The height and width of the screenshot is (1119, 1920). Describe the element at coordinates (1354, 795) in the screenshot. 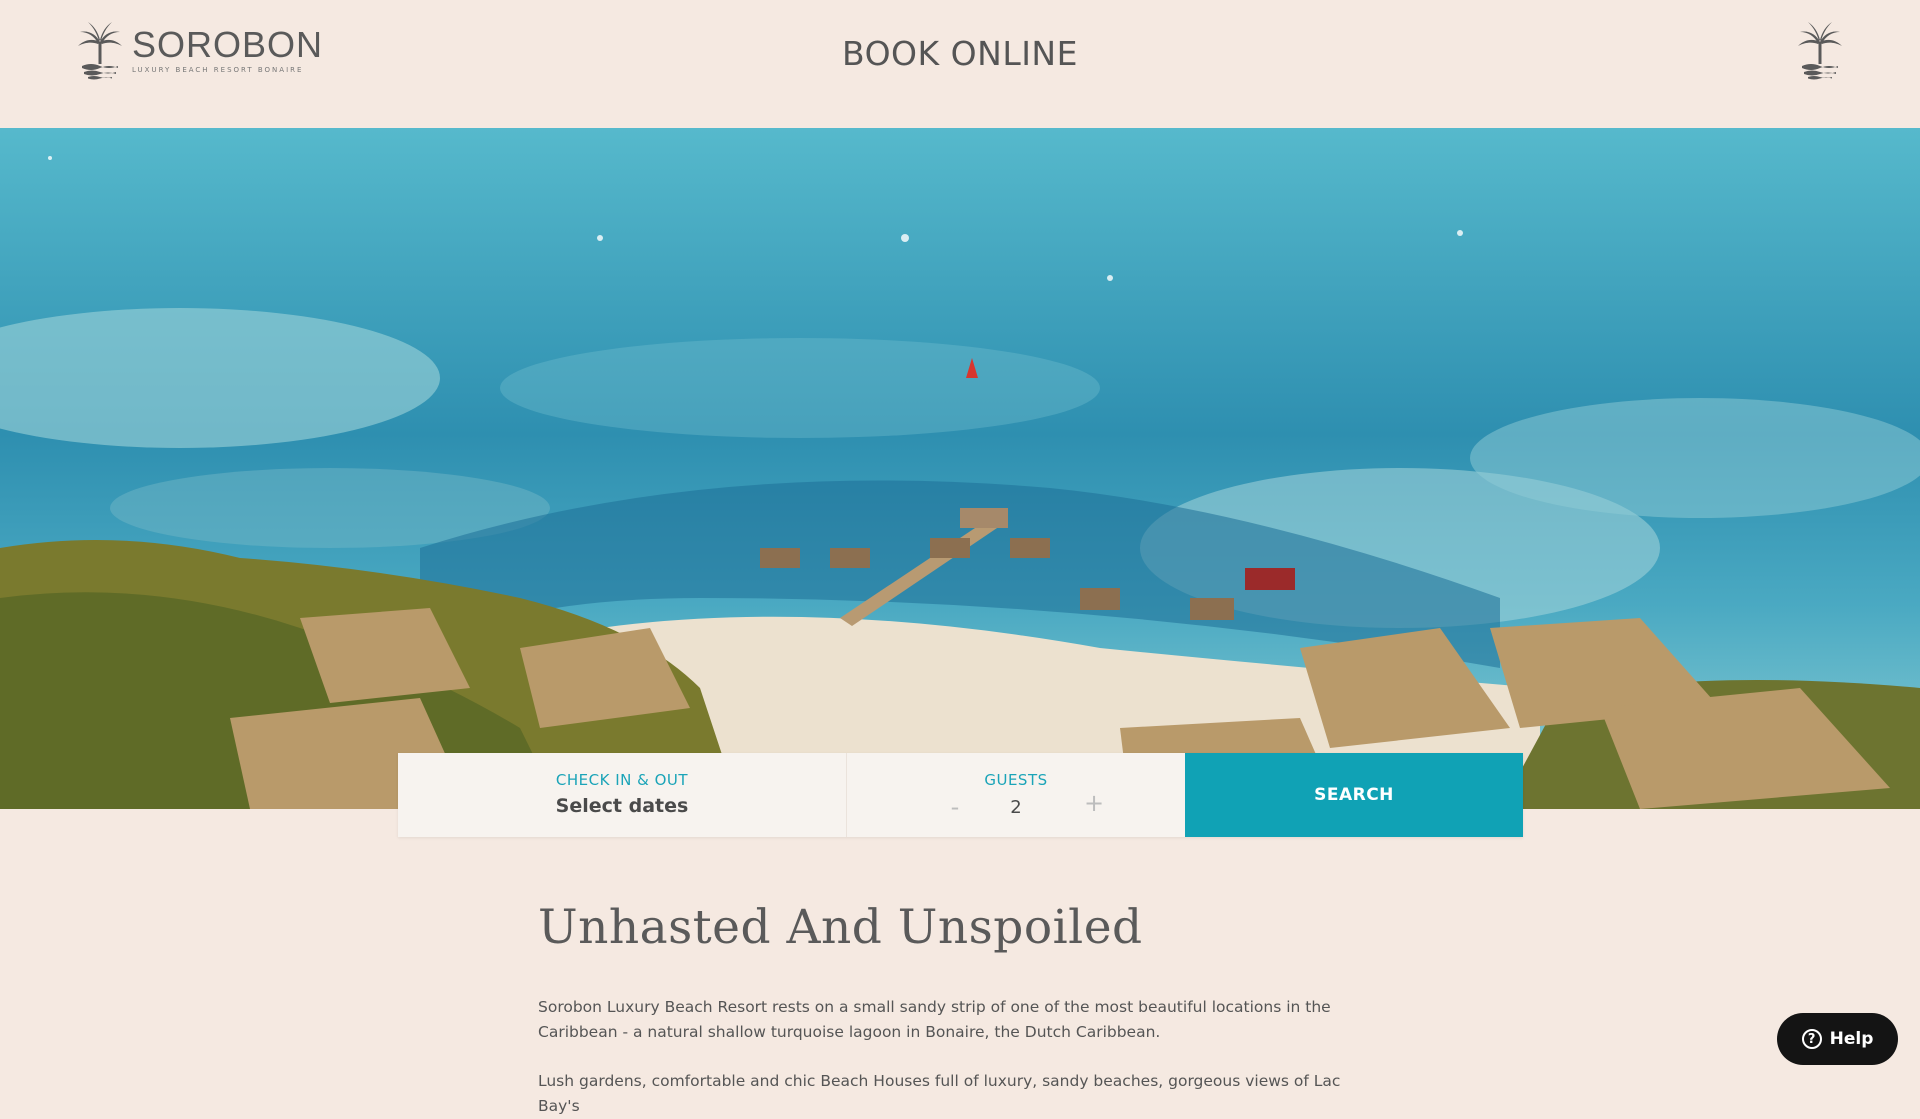

I see `search-button: SEARCH` at that location.